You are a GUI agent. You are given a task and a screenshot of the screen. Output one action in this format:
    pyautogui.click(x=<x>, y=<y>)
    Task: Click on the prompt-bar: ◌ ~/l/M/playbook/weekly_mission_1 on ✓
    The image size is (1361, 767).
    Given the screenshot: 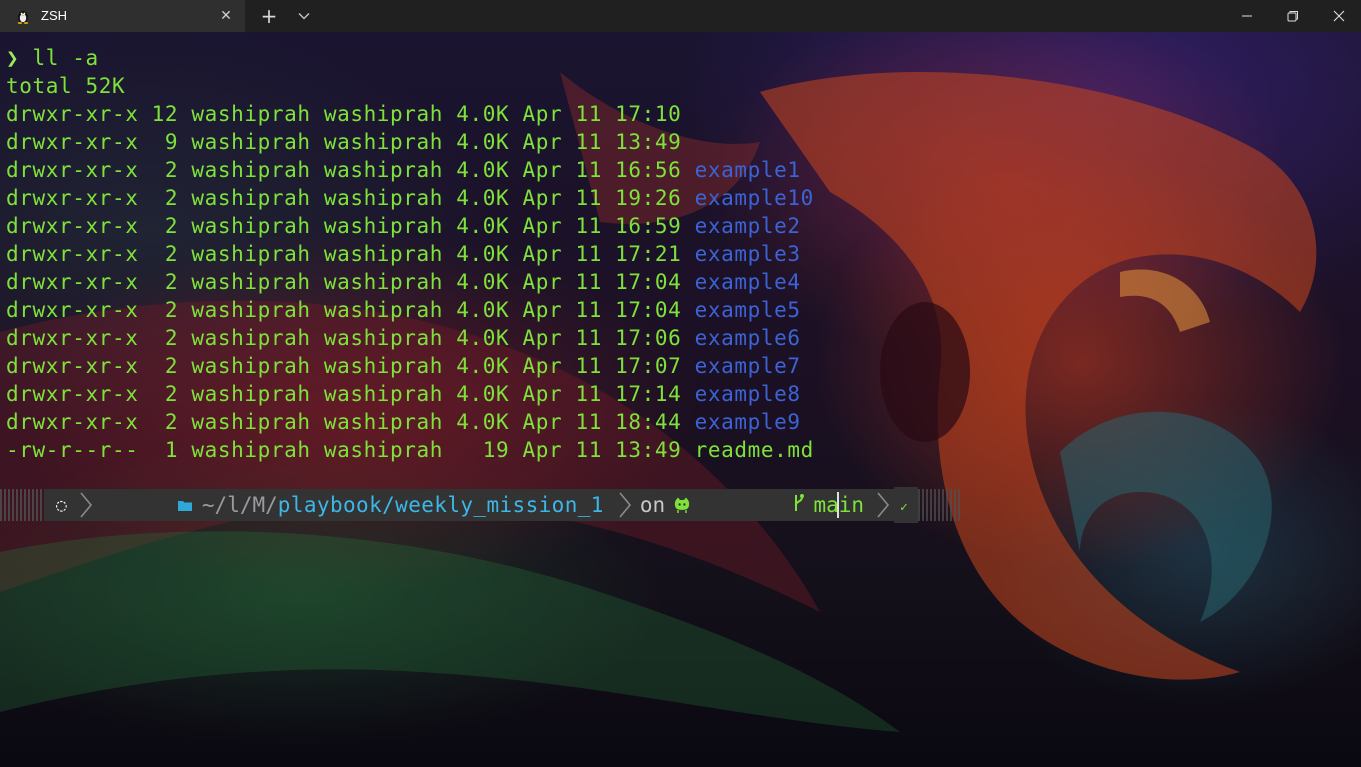 What is the action you would take?
    pyautogui.click(x=480, y=505)
    